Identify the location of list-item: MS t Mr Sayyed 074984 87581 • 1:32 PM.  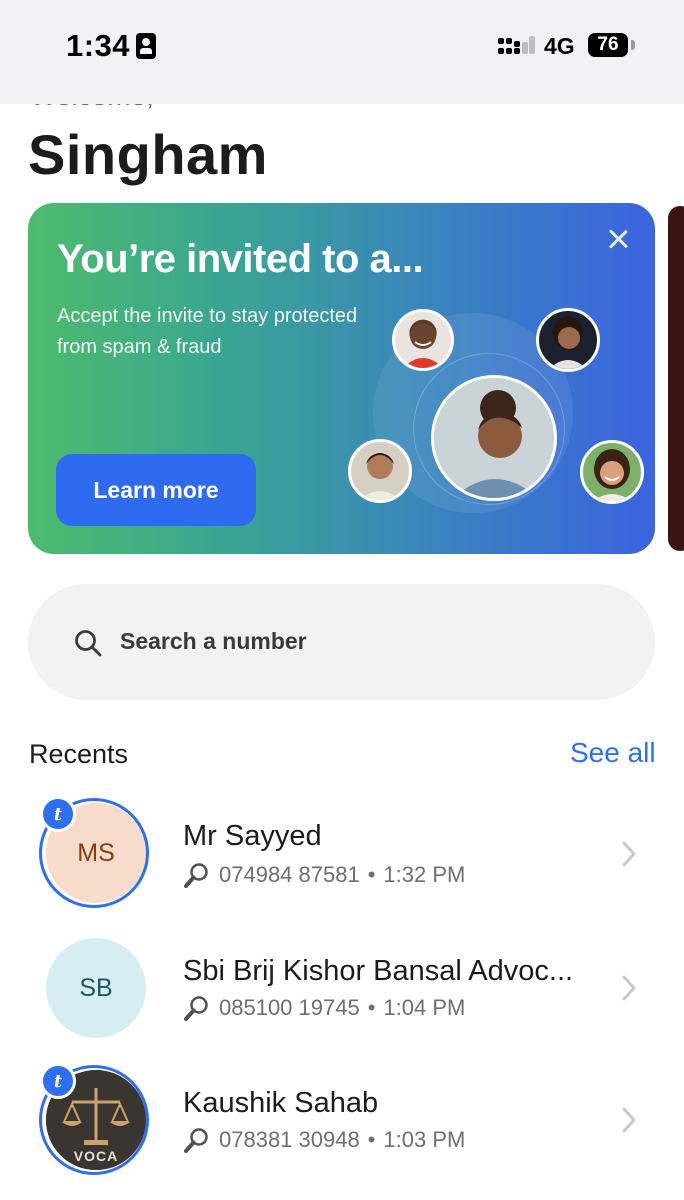
(342, 863).